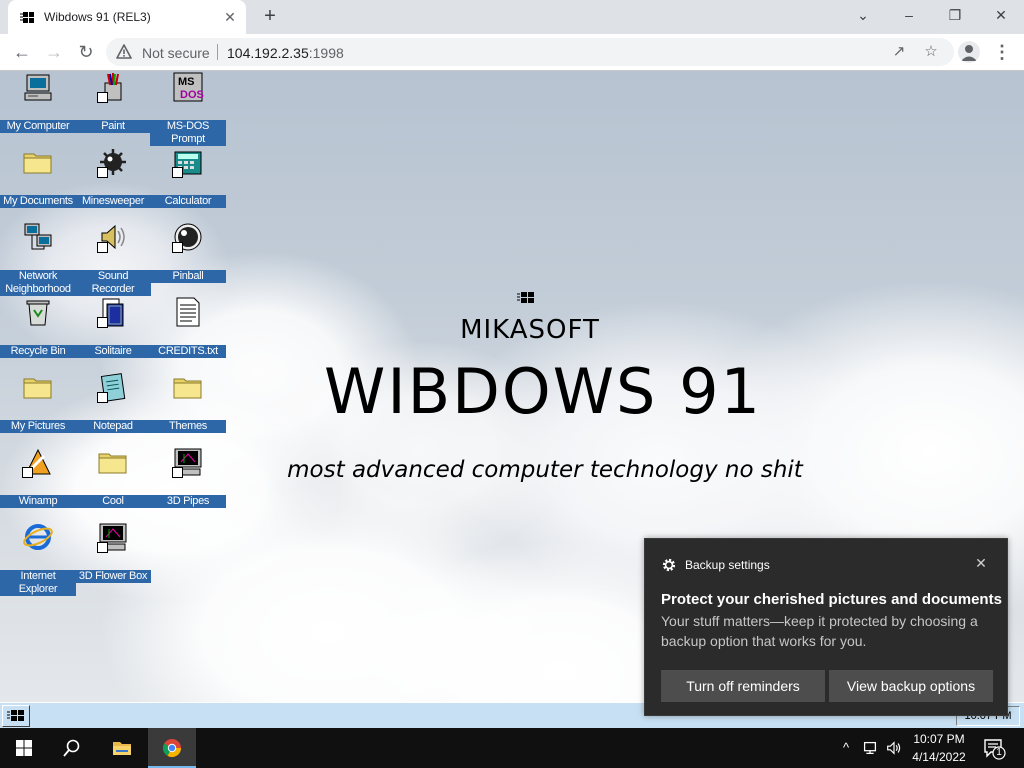 This screenshot has height=768, width=1024. What do you see at coordinates (188, 108) in the screenshot?
I see `desktop-icon: MS DOS MS-DOS Prompt` at bounding box center [188, 108].